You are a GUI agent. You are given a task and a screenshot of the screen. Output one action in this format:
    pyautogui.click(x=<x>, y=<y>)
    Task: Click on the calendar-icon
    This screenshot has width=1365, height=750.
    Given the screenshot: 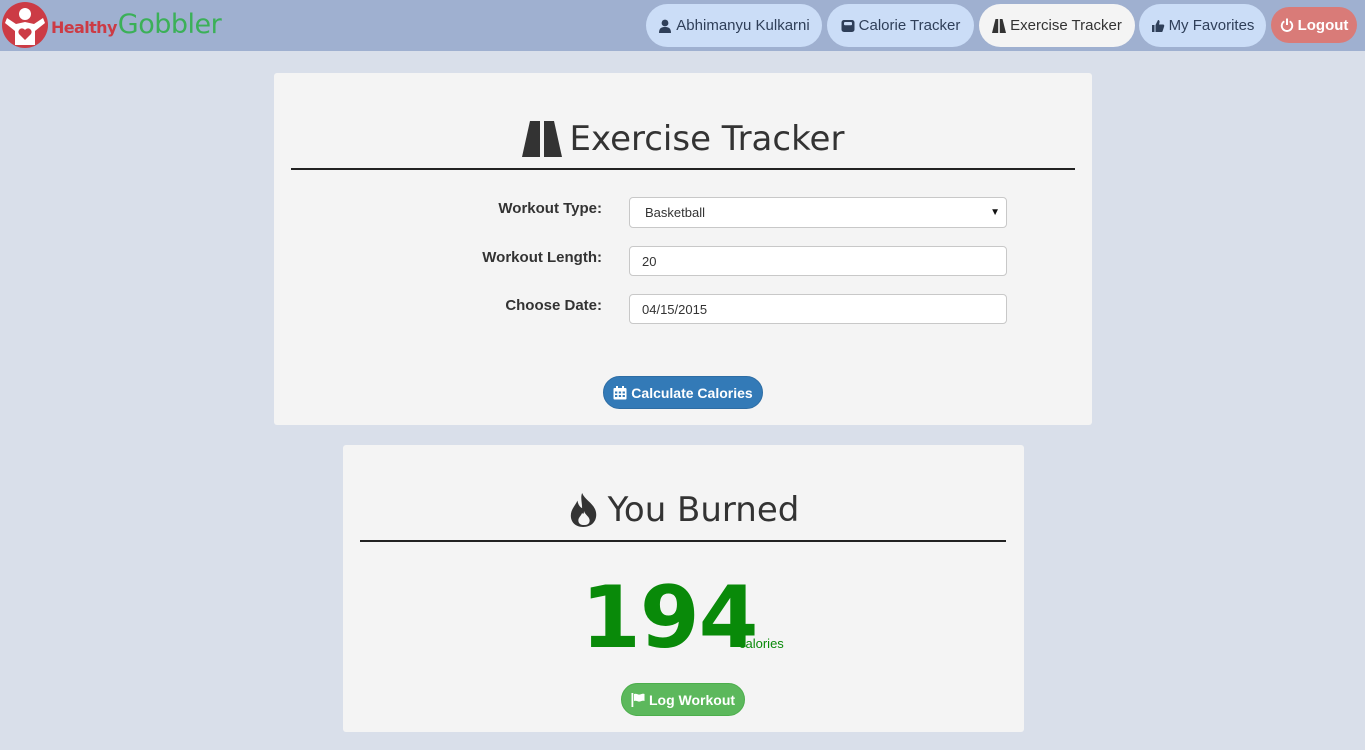 What is the action you would take?
    pyautogui.click(x=620, y=392)
    